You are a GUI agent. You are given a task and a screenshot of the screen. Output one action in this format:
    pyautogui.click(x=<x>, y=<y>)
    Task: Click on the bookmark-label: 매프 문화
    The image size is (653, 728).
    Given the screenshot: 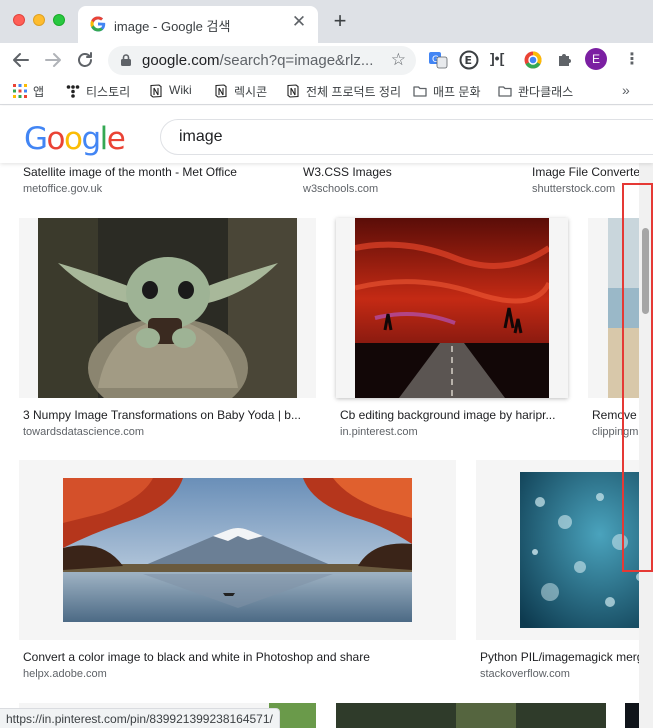 What is the action you would take?
    pyautogui.click(x=457, y=92)
    